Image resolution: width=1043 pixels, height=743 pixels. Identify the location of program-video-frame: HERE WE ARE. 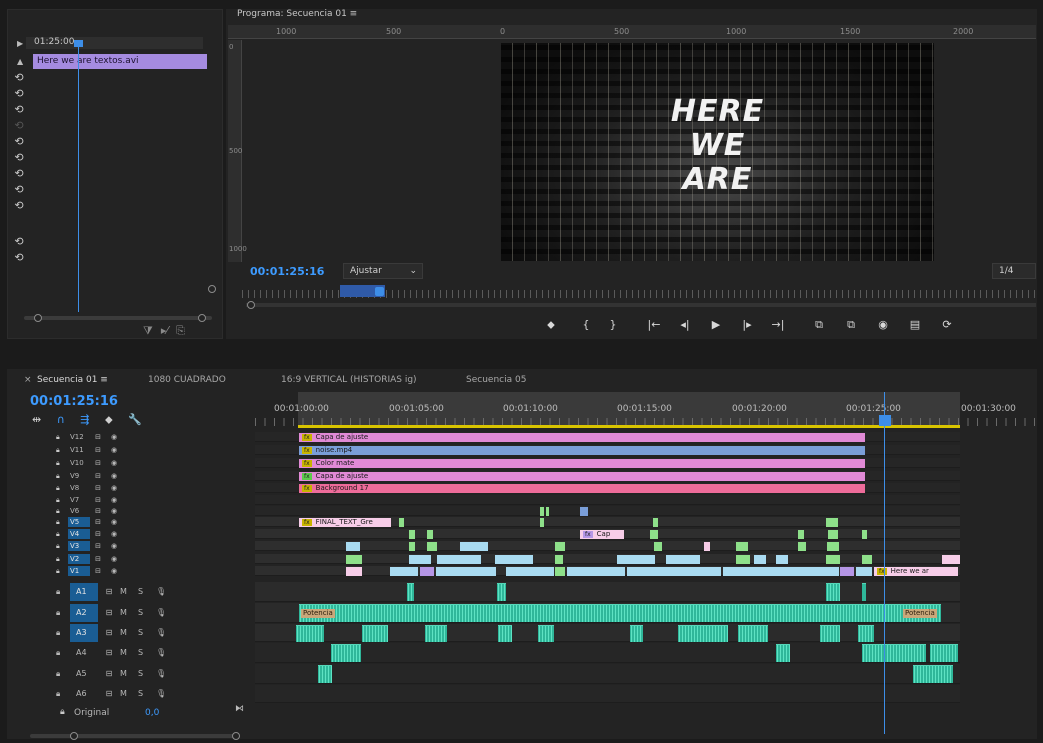
(717, 152).